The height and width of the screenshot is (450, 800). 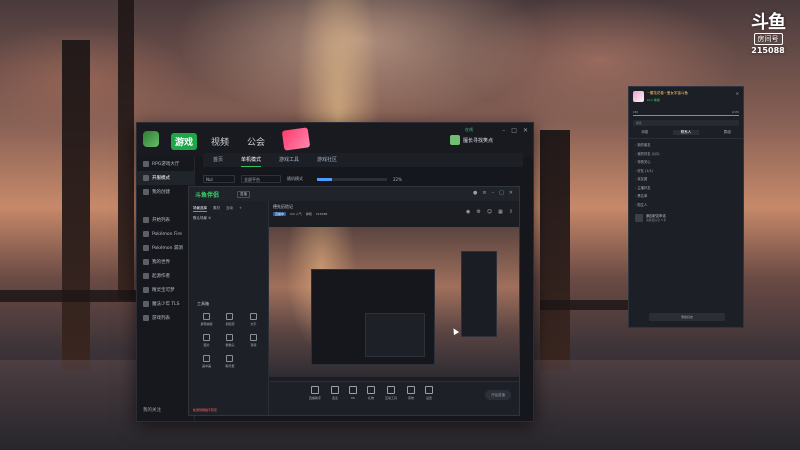 What do you see at coordinates (165, 304) in the screenshot?
I see `sidebar-game: 魔法少年 TLS` at bounding box center [165, 304].